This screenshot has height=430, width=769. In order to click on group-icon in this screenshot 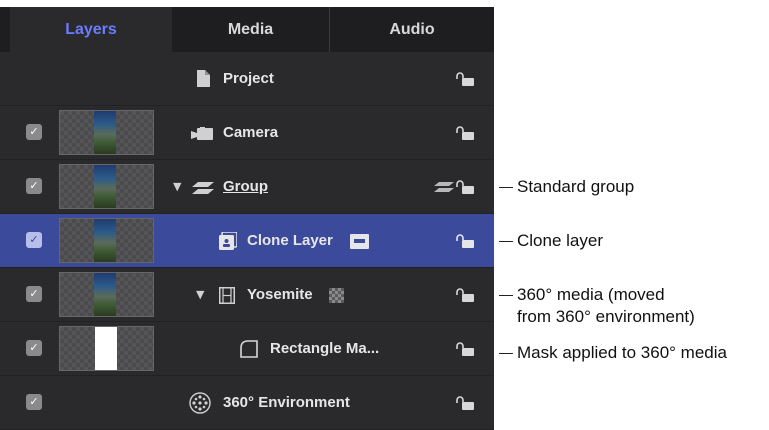, I will do `click(203, 188)`.